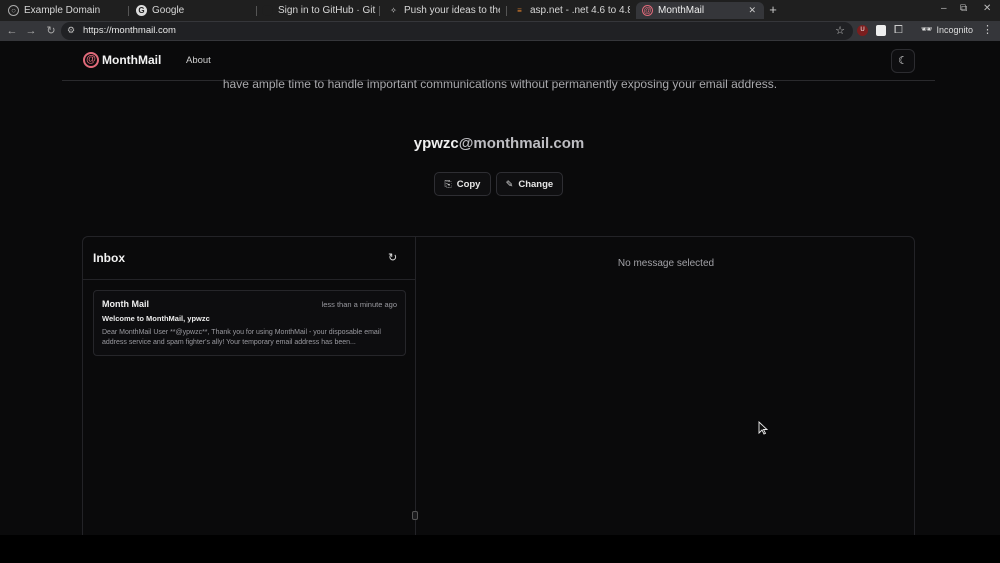  Describe the element at coordinates (91, 60) in the screenshot. I see `monthmail-logo-icon: @` at that location.